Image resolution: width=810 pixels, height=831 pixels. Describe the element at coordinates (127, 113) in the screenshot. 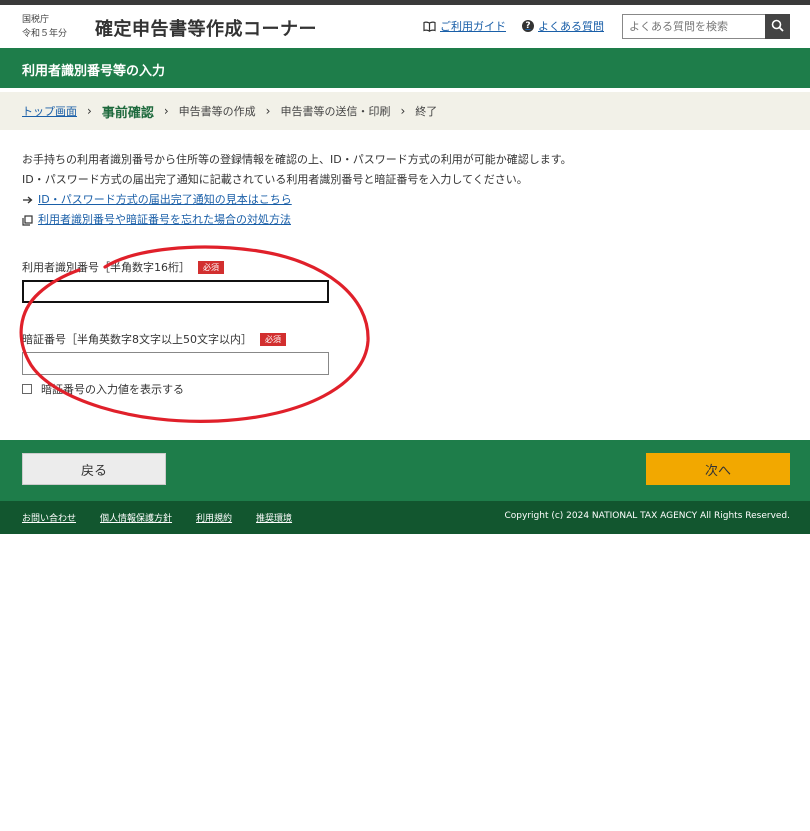

I see `breadcrumb-current: 事前確認` at that location.